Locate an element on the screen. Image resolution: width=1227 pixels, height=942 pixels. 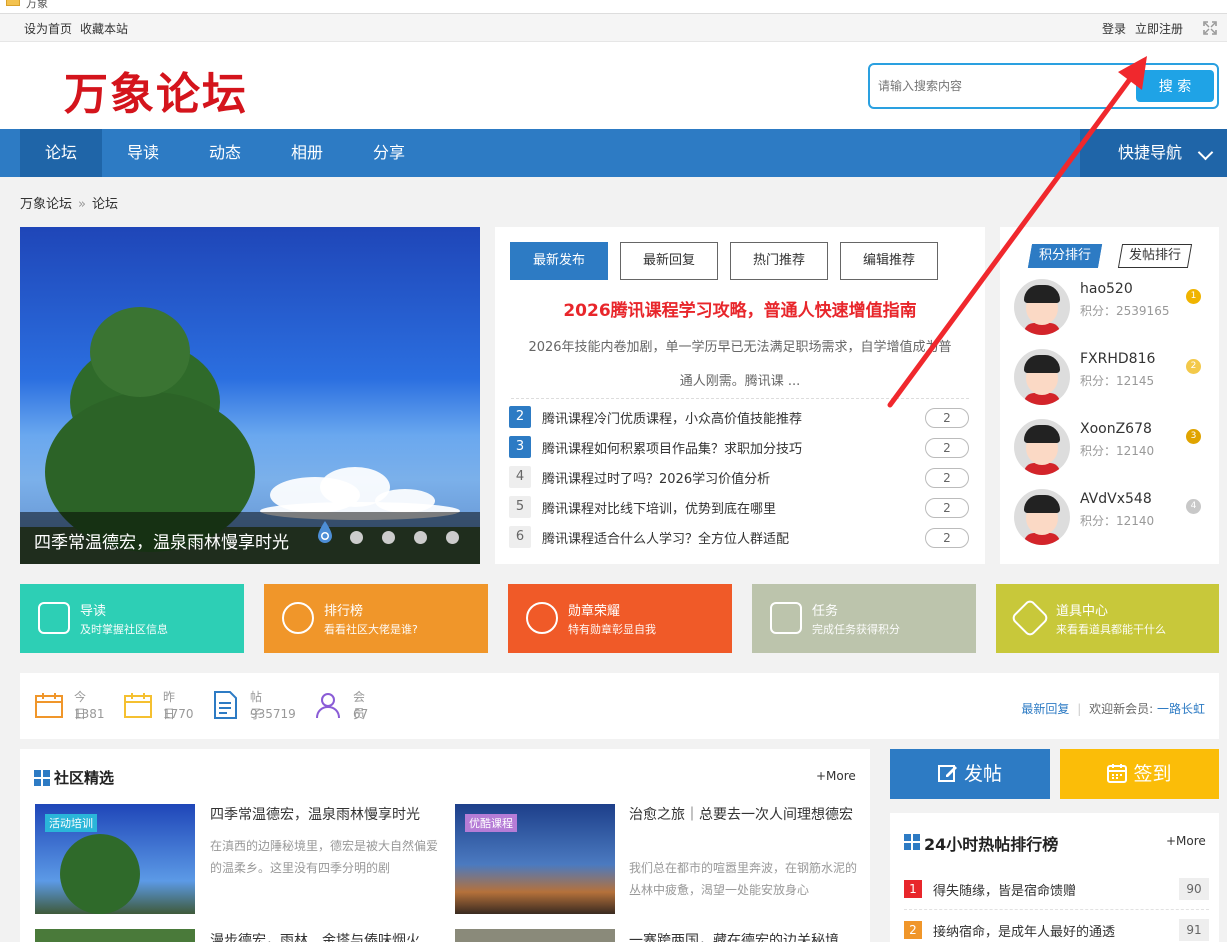
silver-medal-icon: 2 is located at coordinates (1193, 366).